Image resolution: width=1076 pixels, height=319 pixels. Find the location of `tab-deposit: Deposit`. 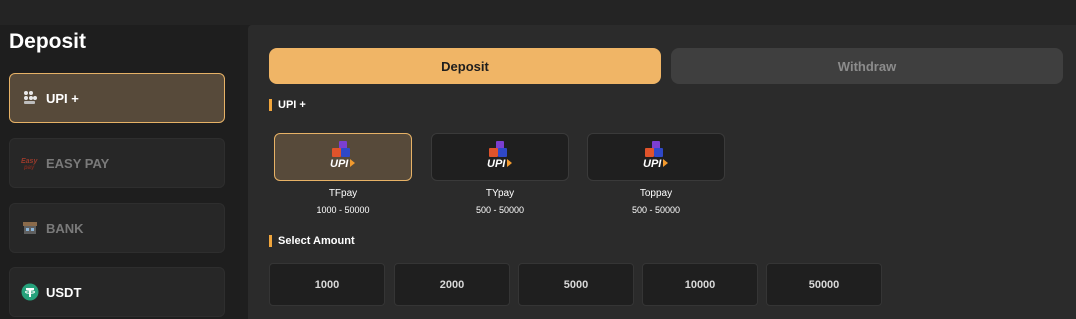

tab-deposit: Deposit is located at coordinates (465, 66).